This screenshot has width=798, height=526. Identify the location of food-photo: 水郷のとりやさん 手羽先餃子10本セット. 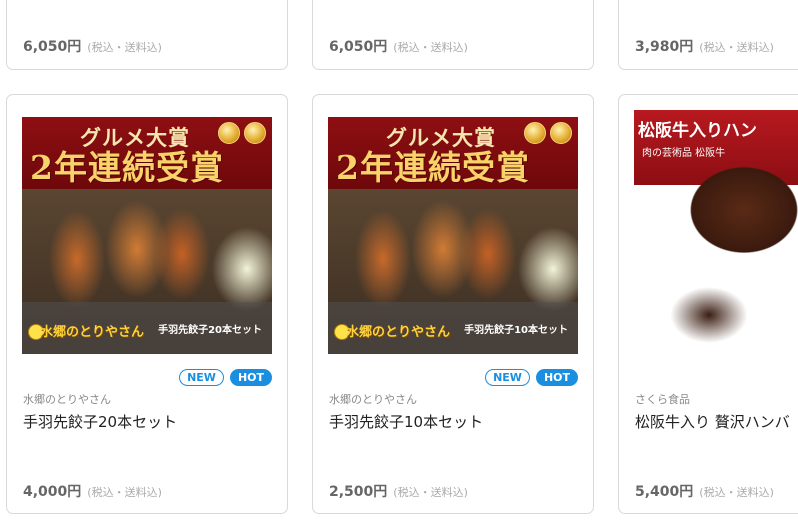
(453, 271).